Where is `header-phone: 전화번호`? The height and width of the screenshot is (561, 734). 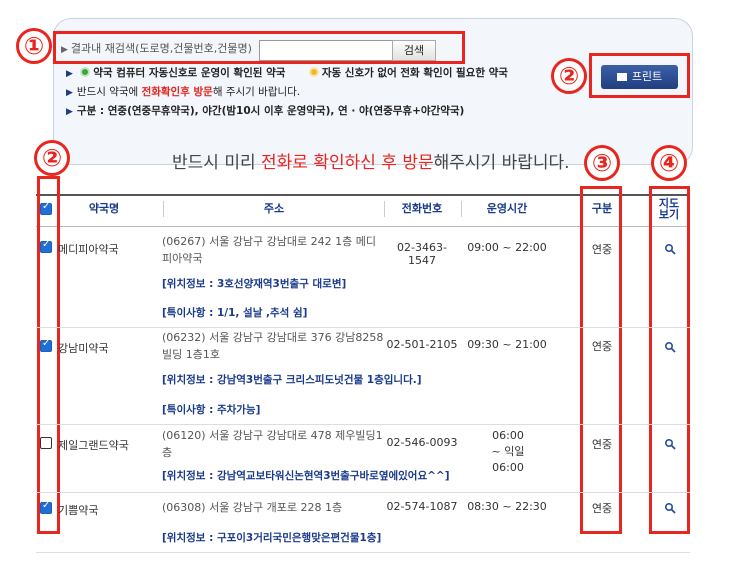
header-phone: 전화번호 is located at coordinates (422, 208).